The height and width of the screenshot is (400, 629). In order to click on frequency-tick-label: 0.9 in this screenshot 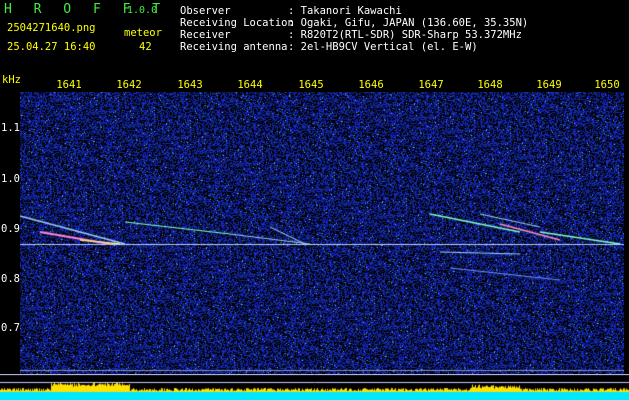, I will do `click(10, 229)`.